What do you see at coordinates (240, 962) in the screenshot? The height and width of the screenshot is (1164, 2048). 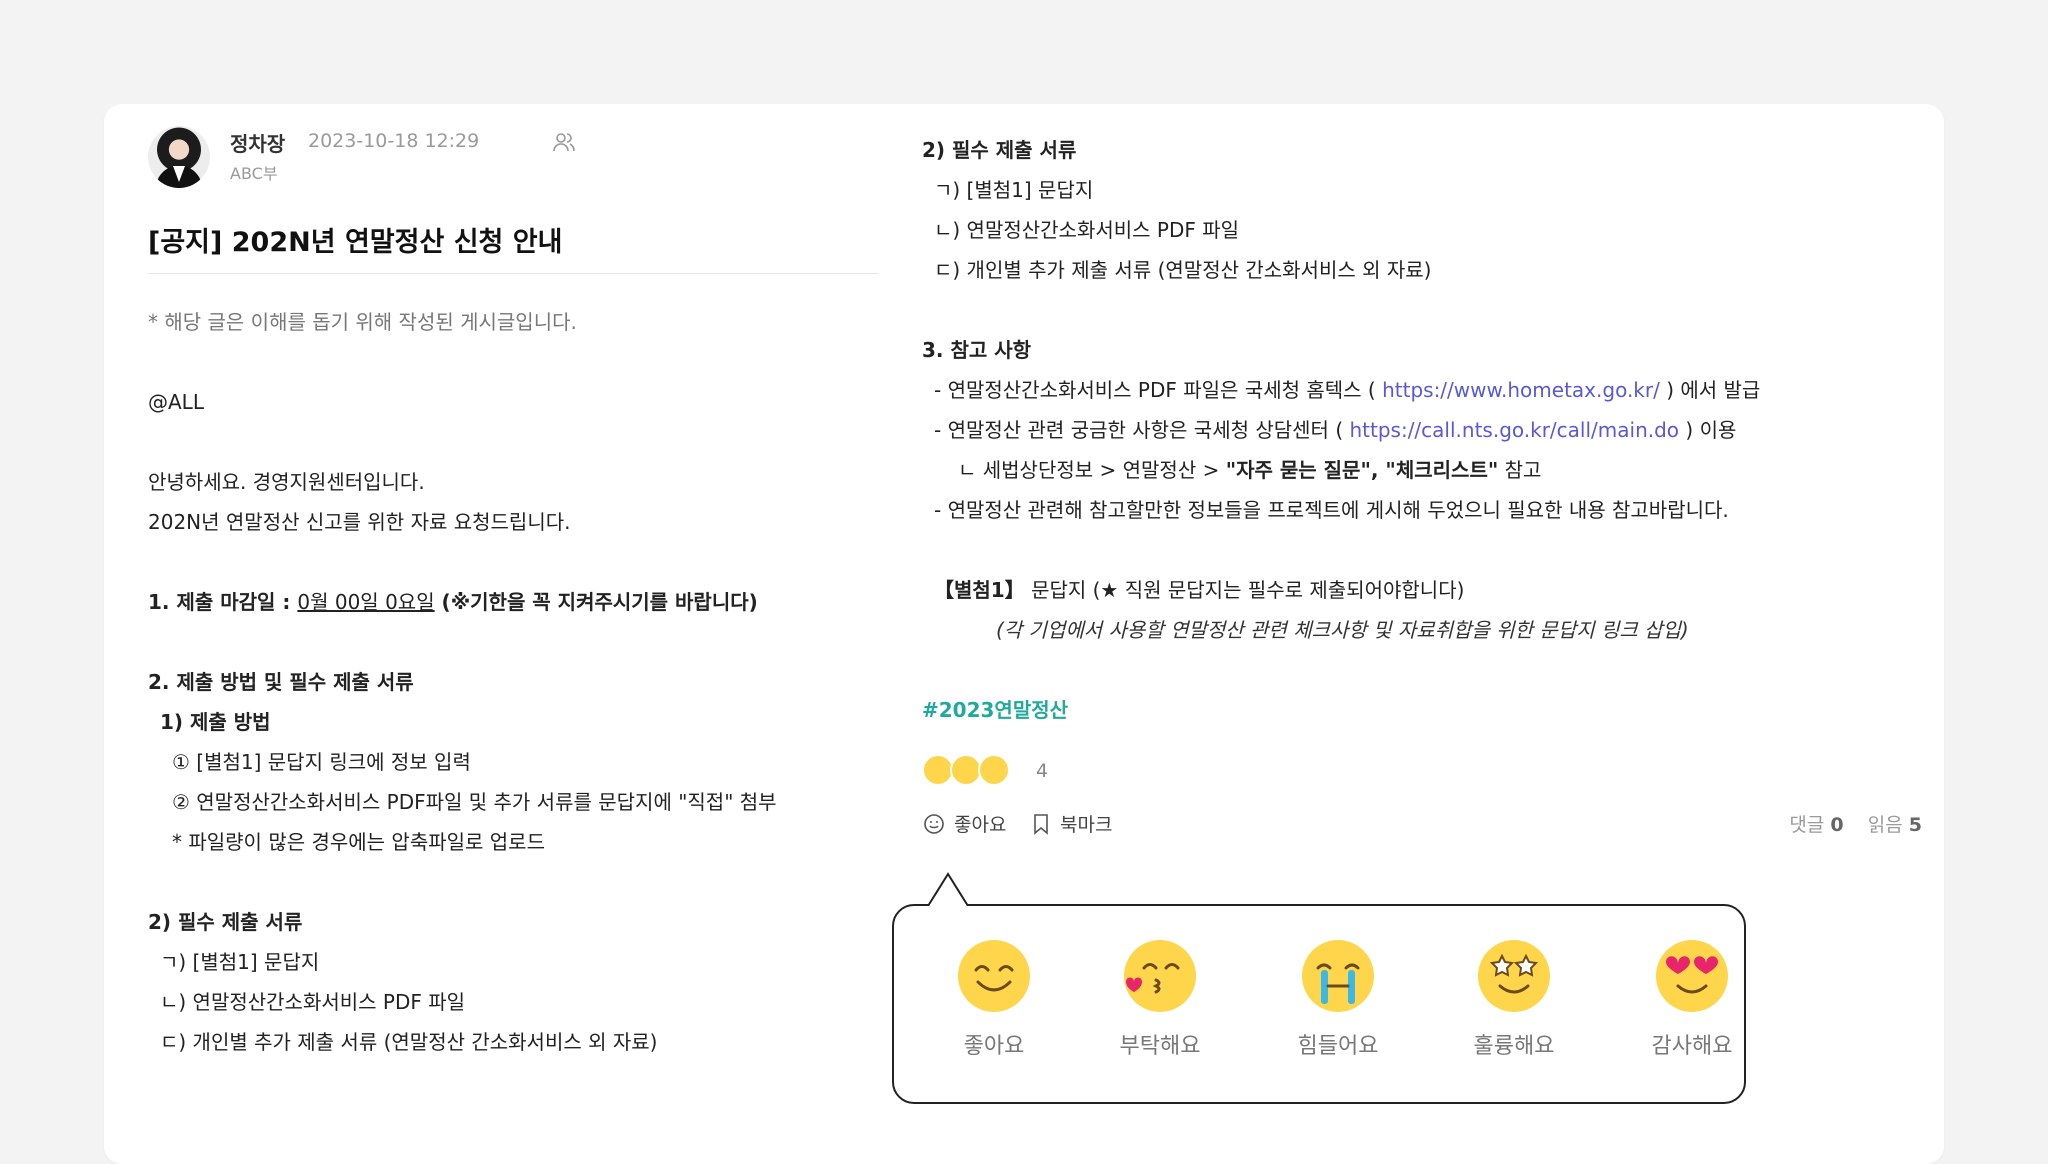 I see `doc-item-1-left: ㄱ) [별첨1] 문답지` at bounding box center [240, 962].